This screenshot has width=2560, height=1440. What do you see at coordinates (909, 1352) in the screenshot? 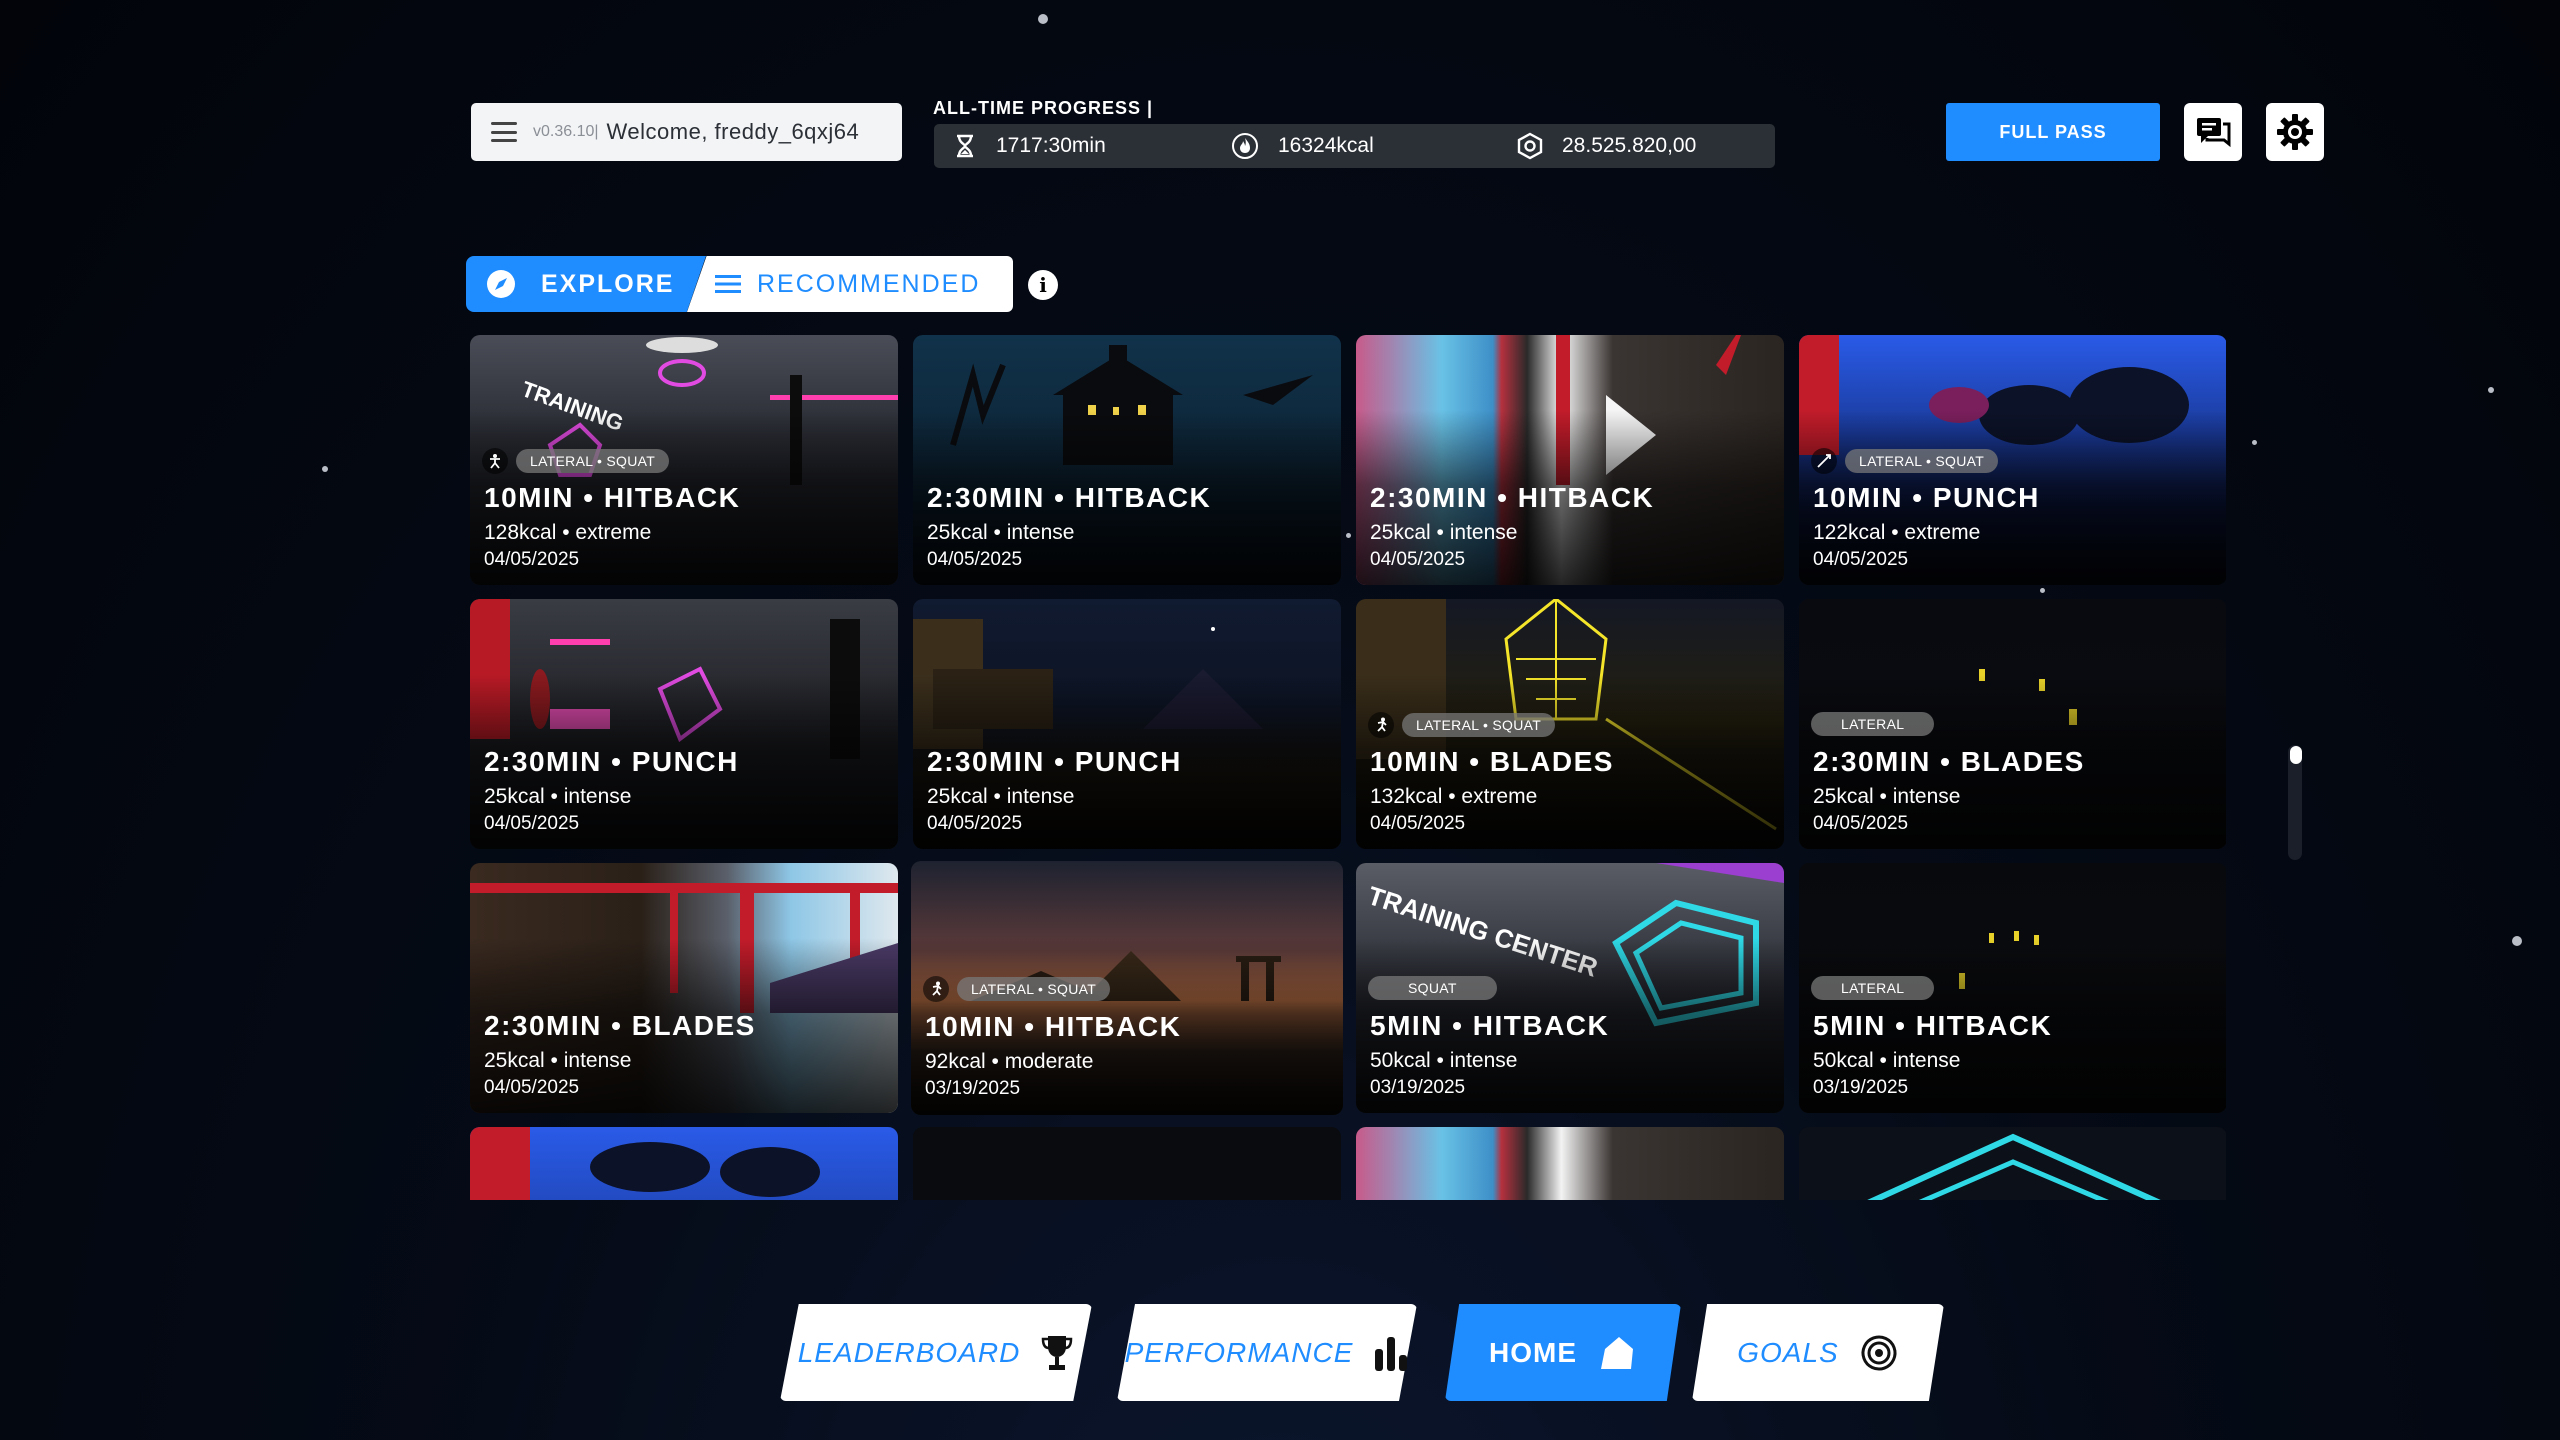
I see `nav-leaderboard-label: LEADERBOARD` at bounding box center [909, 1352].